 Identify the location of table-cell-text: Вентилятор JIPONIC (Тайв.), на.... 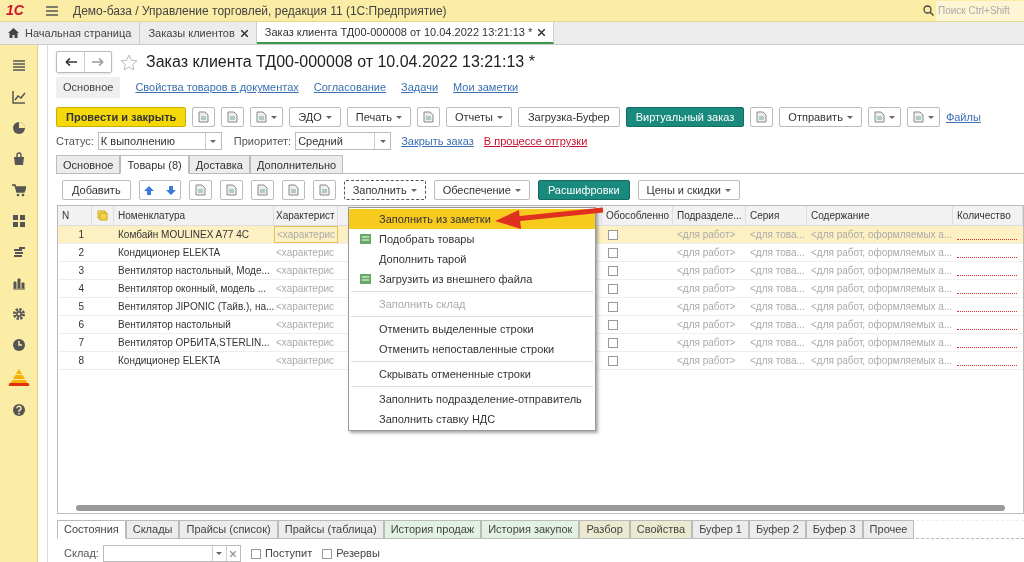
(195, 307).